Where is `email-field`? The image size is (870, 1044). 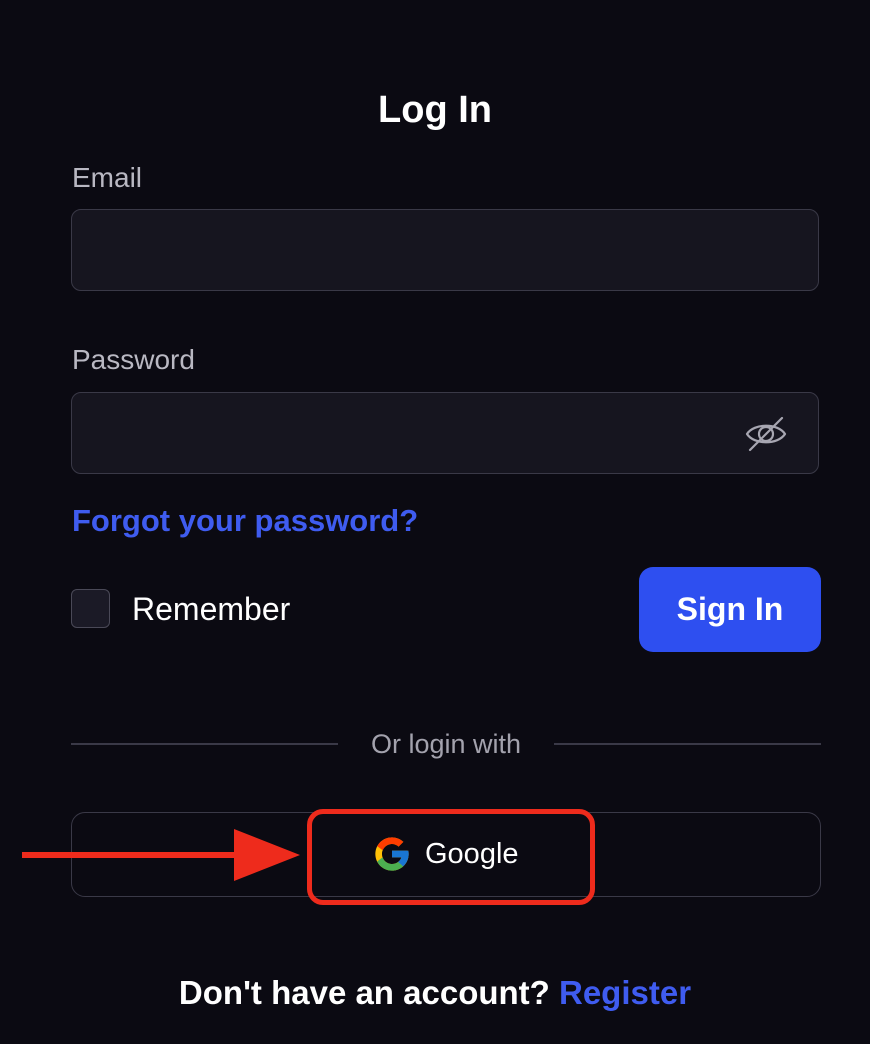
email-field is located at coordinates (445, 250).